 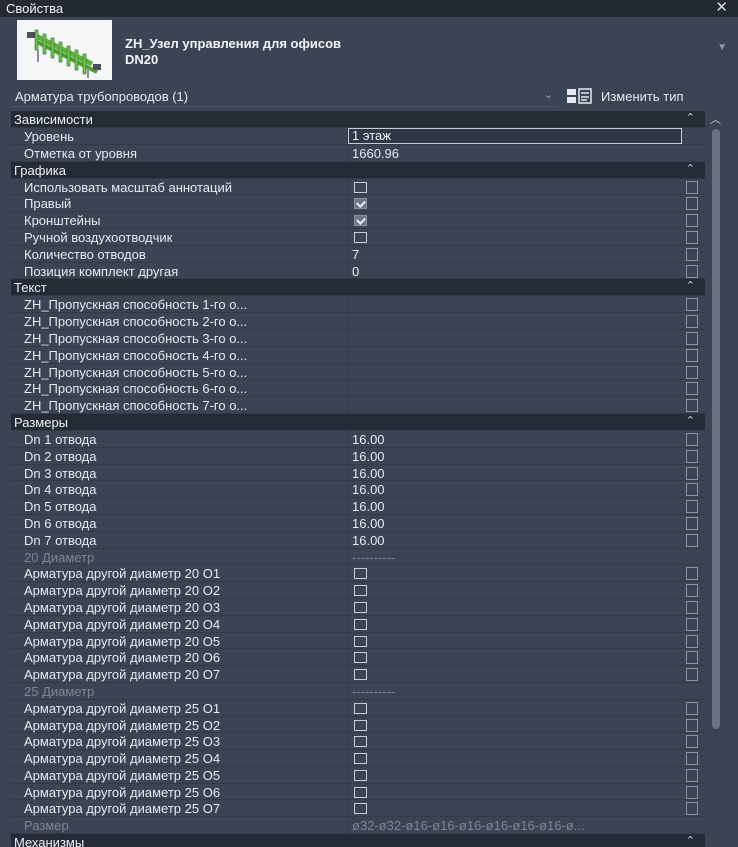 What do you see at coordinates (64, 50) in the screenshot?
I see `family-thumbnail` at bounding box center [64, 50].